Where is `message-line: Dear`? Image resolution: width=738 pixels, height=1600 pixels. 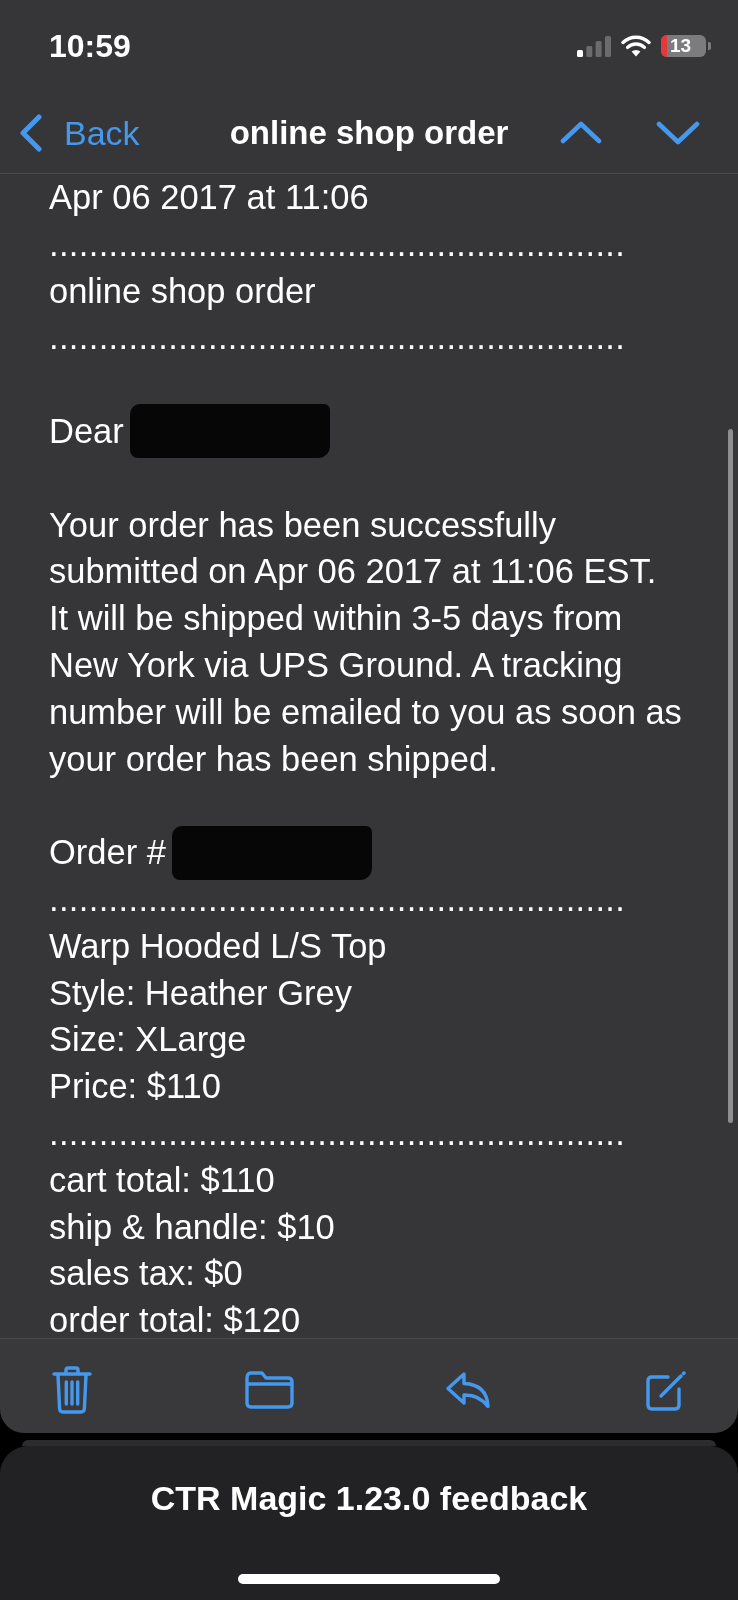
message-line: Dear is located at coordinates (86, 431).